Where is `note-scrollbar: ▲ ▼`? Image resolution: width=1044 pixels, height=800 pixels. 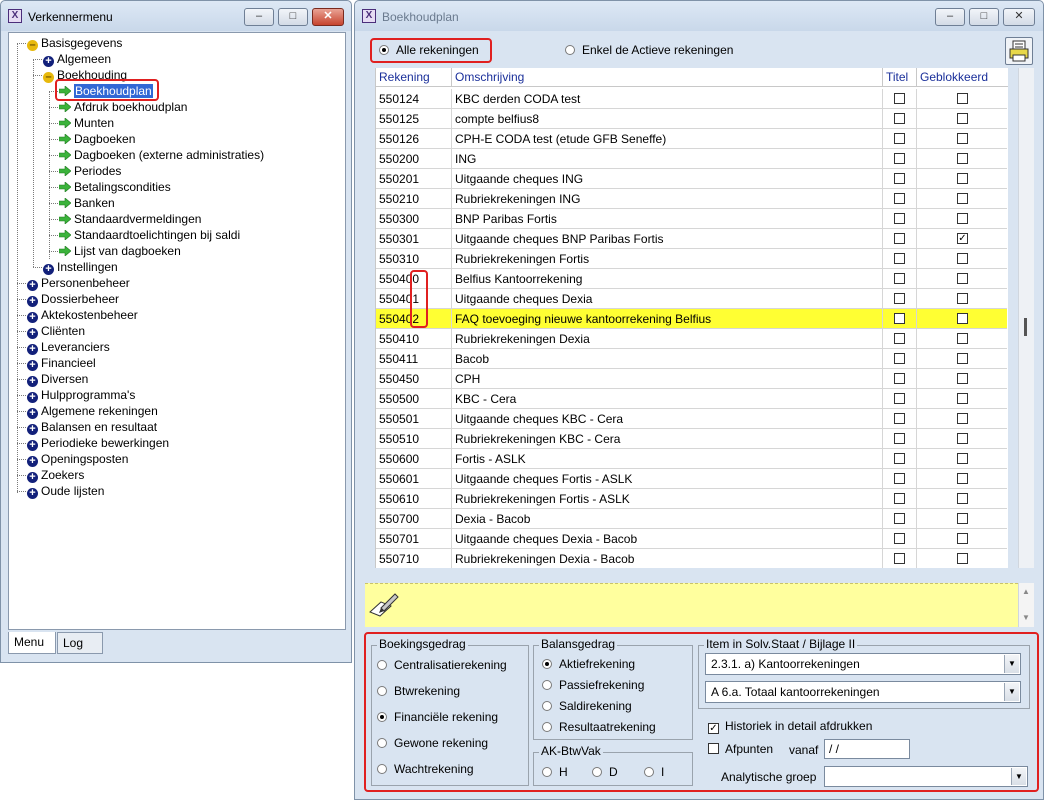 note-scrollbar: ▲ ▼ is located at coordinates (1026, 605).